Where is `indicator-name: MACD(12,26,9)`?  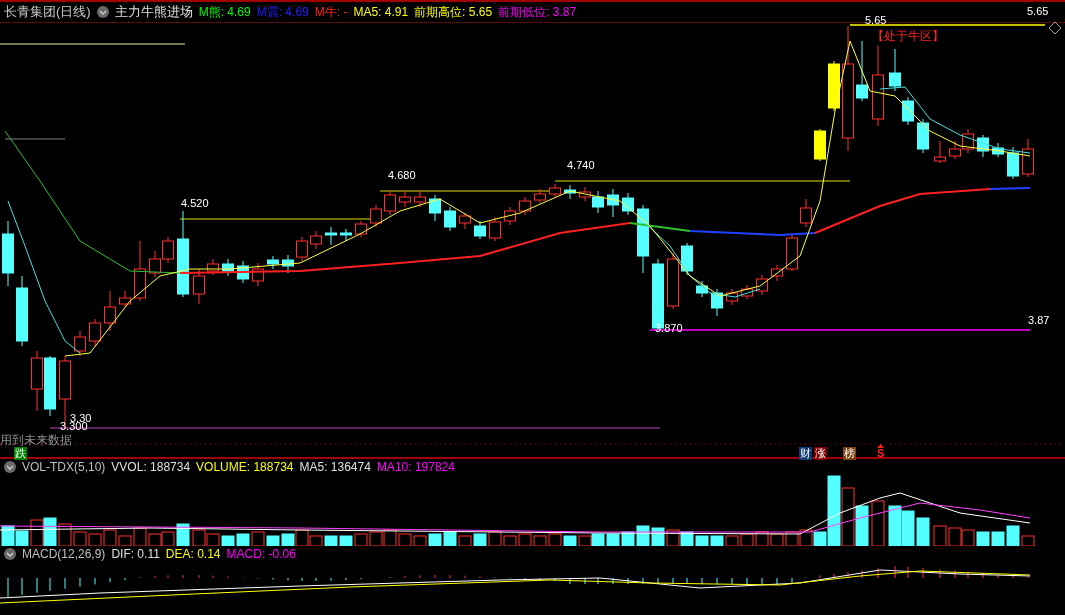 indicator-name: MACD(12,26,9) is located at coordinates (64, 554).